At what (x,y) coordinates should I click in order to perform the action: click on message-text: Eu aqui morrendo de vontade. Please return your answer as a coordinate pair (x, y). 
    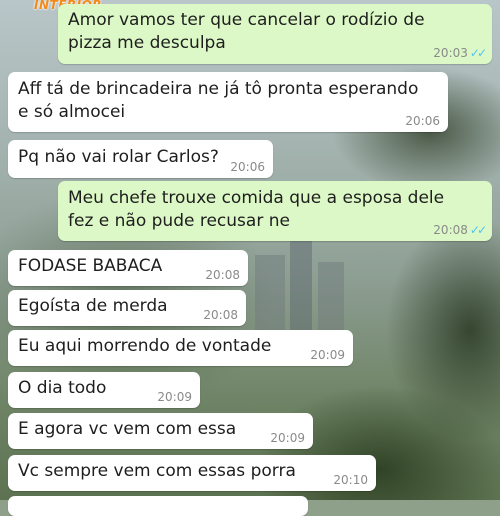
    Looking at the image, I should click on (145, 346).